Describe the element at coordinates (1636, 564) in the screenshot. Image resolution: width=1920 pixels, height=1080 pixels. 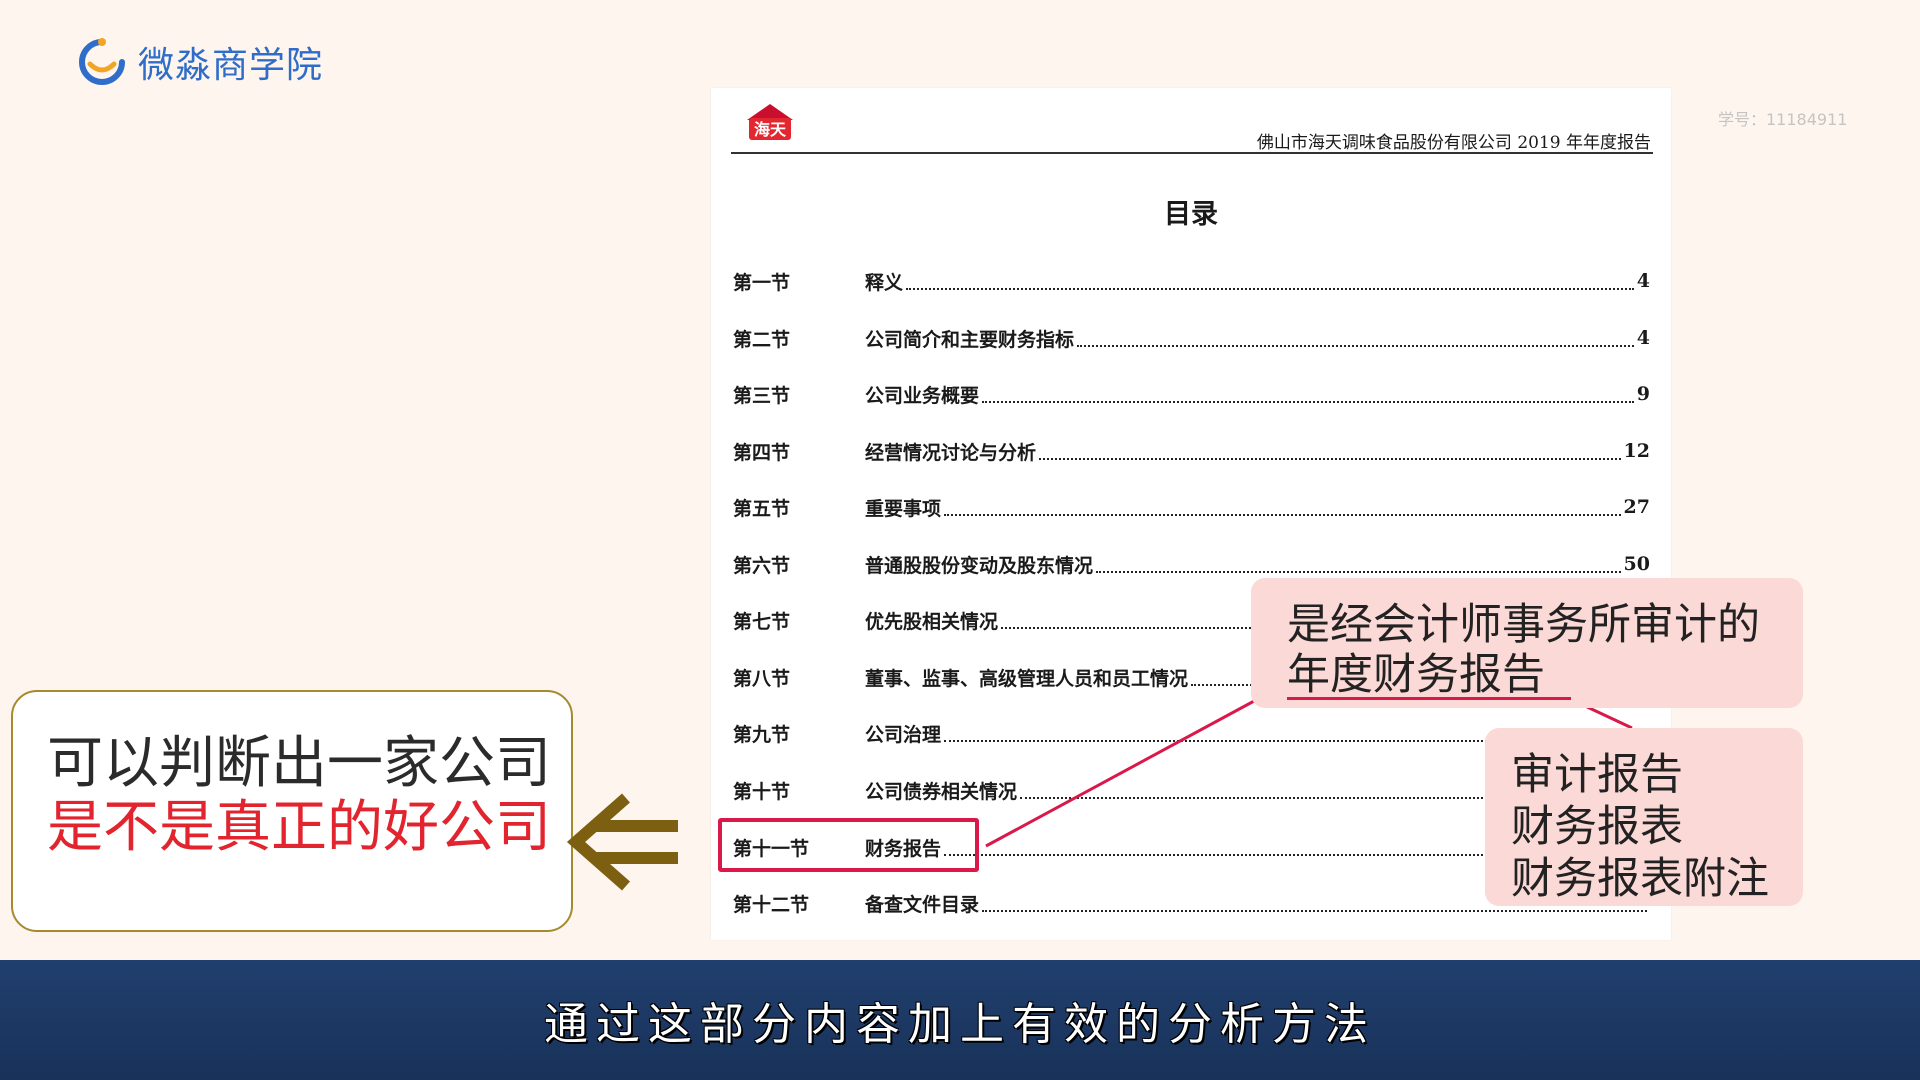
I see `toc-page-number: 50` at that location.